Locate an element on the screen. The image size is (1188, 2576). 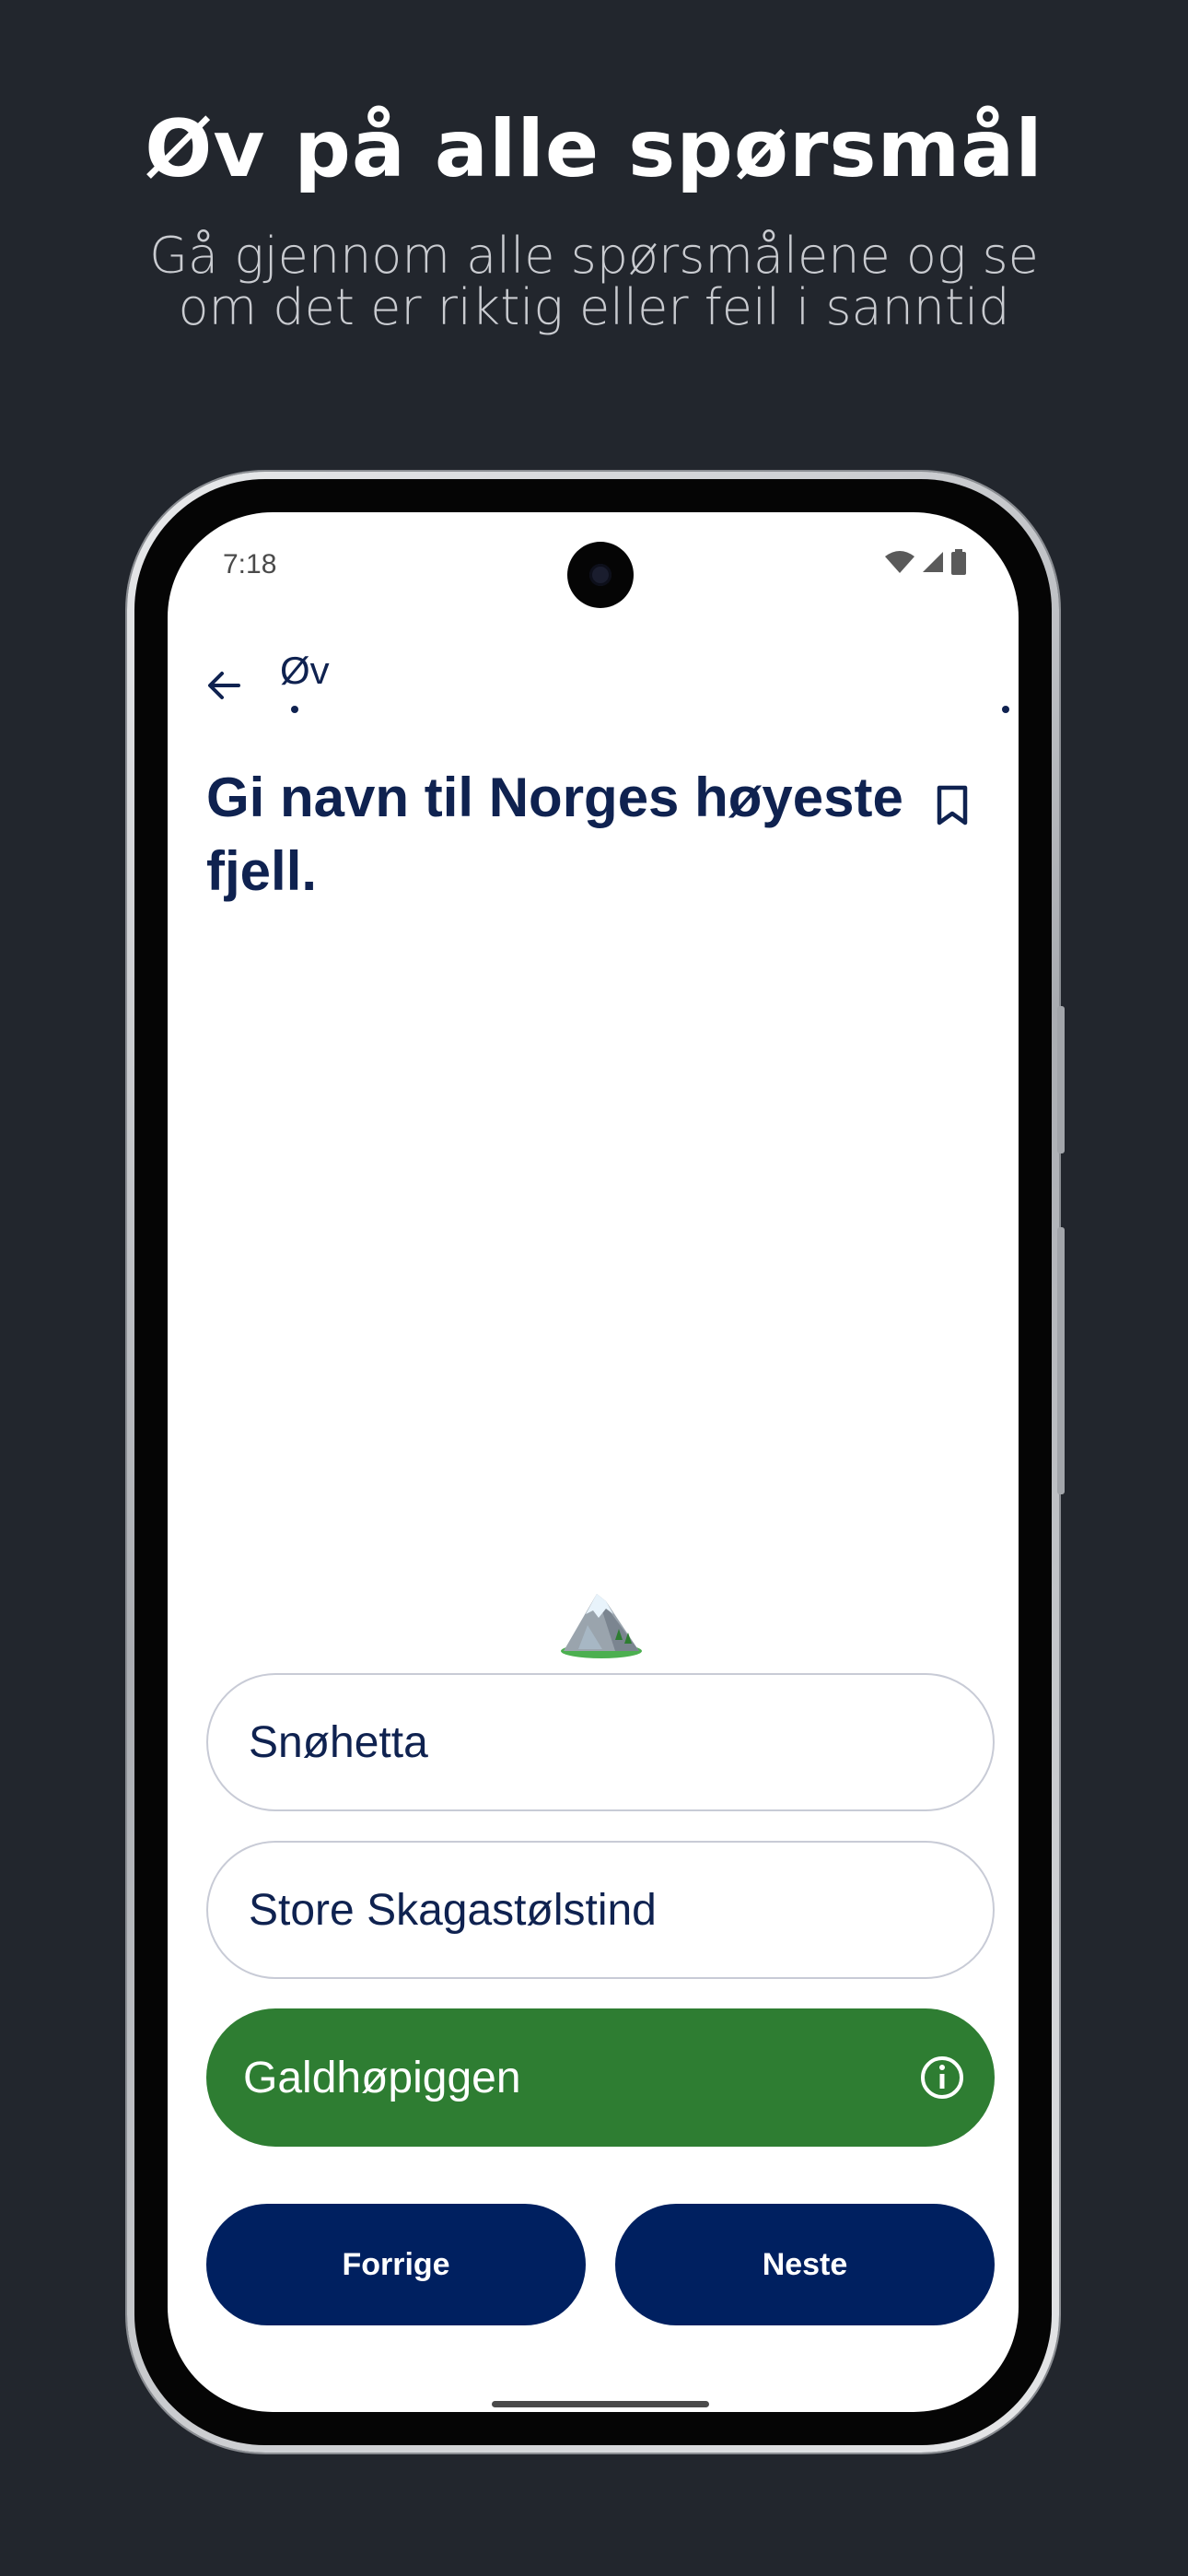
previous-button-label: Forrige is located at coordinates (396, 2264).